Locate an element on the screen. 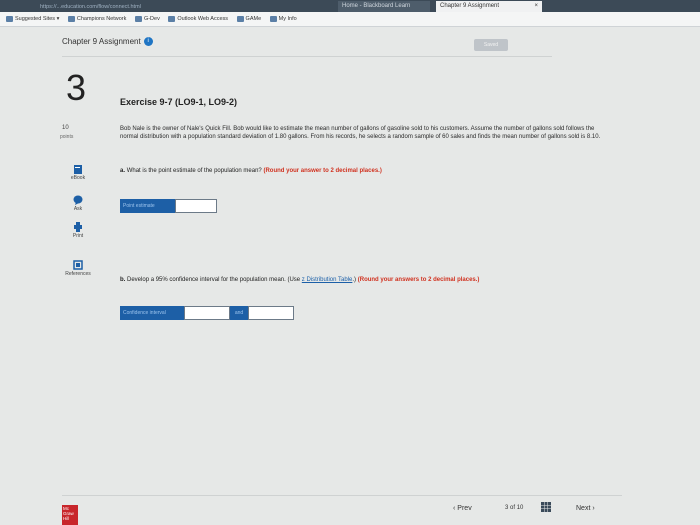  mcgraw-hill-logo: Mc Graw Hill is located at coordinates (70, 515).